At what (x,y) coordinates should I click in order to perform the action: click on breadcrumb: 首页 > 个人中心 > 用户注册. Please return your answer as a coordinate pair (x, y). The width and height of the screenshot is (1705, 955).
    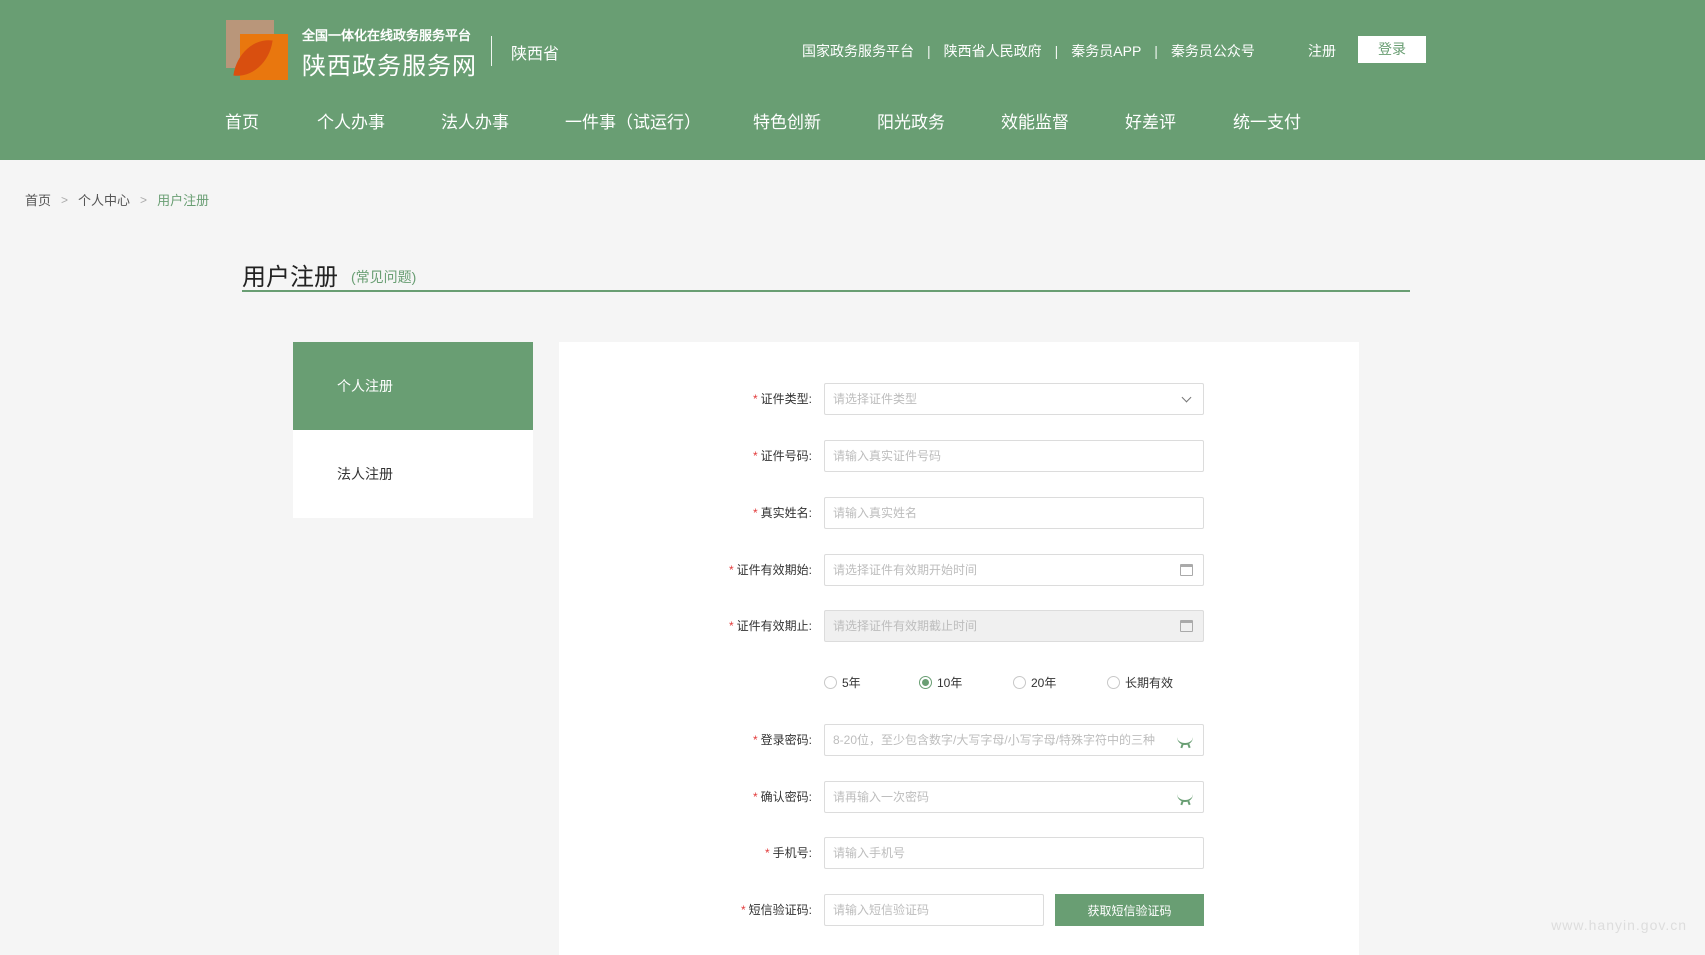
    Looking at the image, I should click on (117, 199).